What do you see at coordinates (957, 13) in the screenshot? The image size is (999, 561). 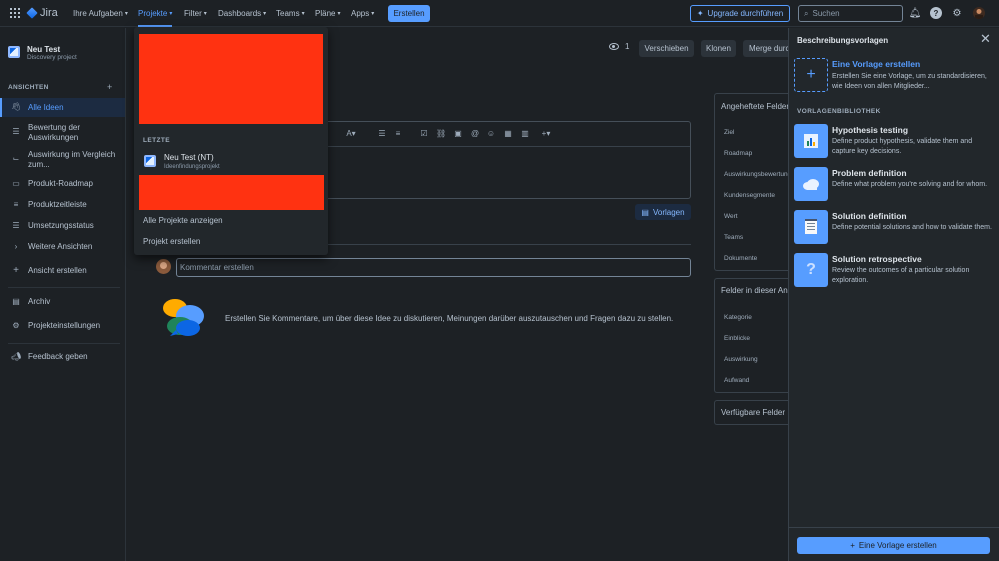 I see `settings-gear-icon: ⚙` at bounding box center [957, 13].